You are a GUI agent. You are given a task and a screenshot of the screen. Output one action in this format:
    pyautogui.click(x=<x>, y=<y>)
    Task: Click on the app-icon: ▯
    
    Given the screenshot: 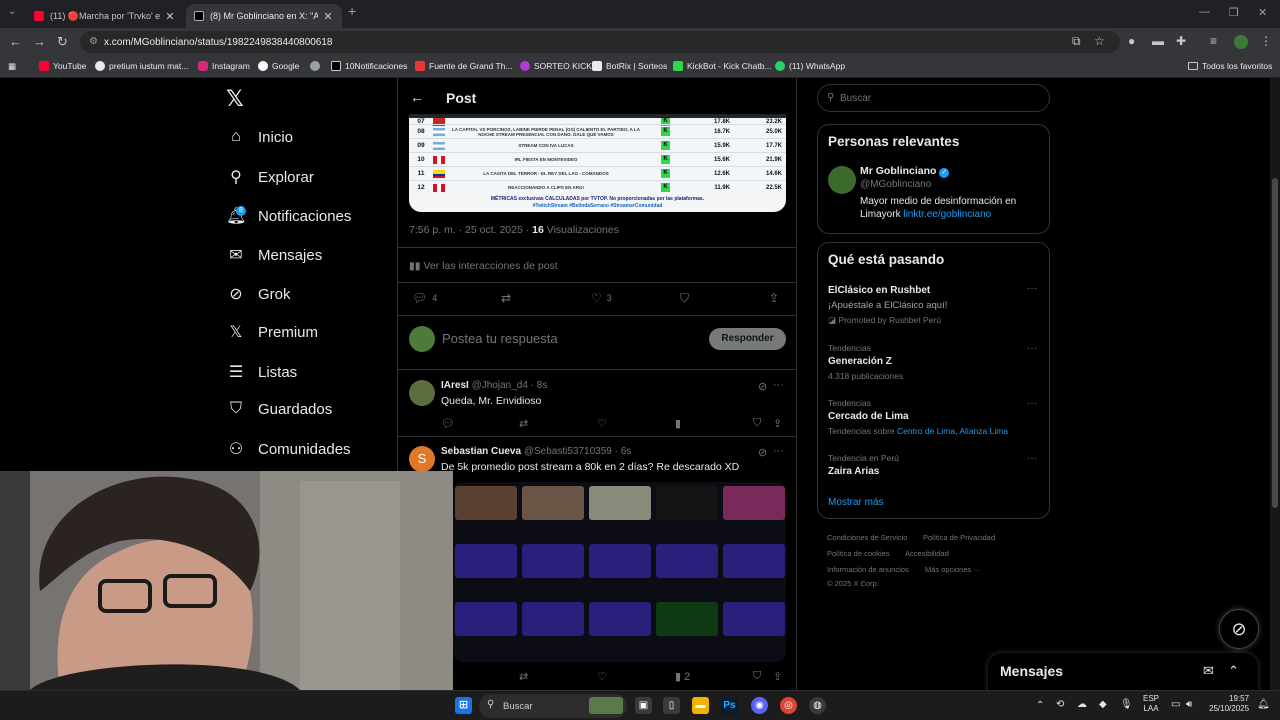 What is the action you would take?
    pyautogui.click(x=671, y=705)
    